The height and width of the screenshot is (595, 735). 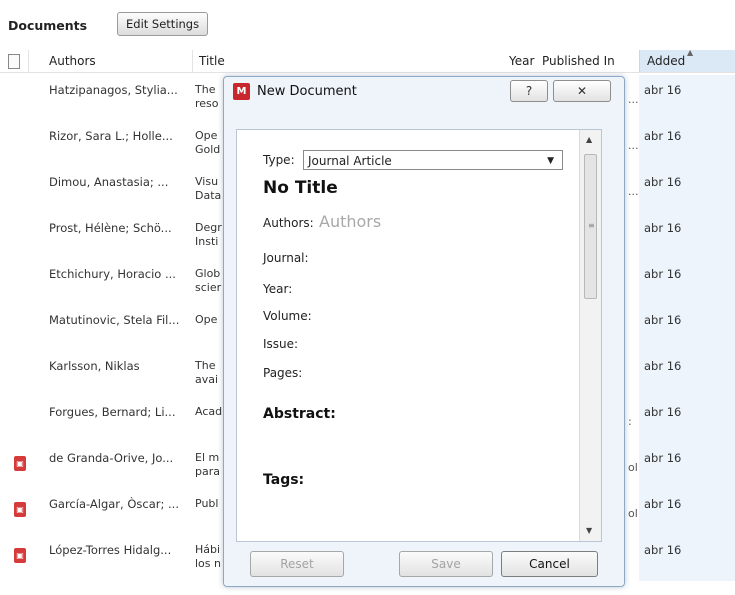 What do you see at coordinates (207, 181) in the screenshot?
I see `title-cell: Visu` at bounding box center [207, 181].